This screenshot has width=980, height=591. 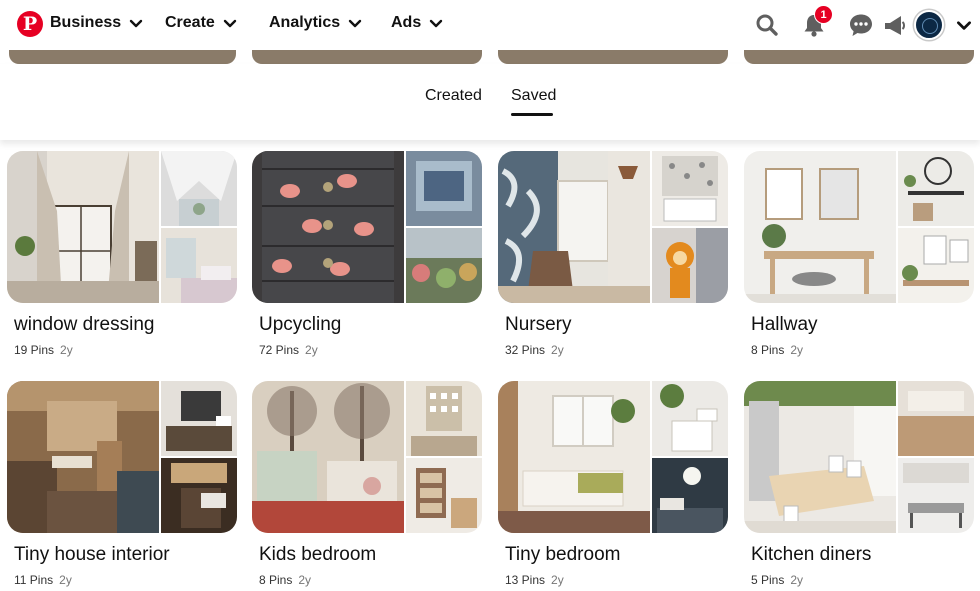 What do you see at coordinates (768, 580) in the screenshot?
I see `pin-count: 5 Pins` at bounding box center [768, 580].